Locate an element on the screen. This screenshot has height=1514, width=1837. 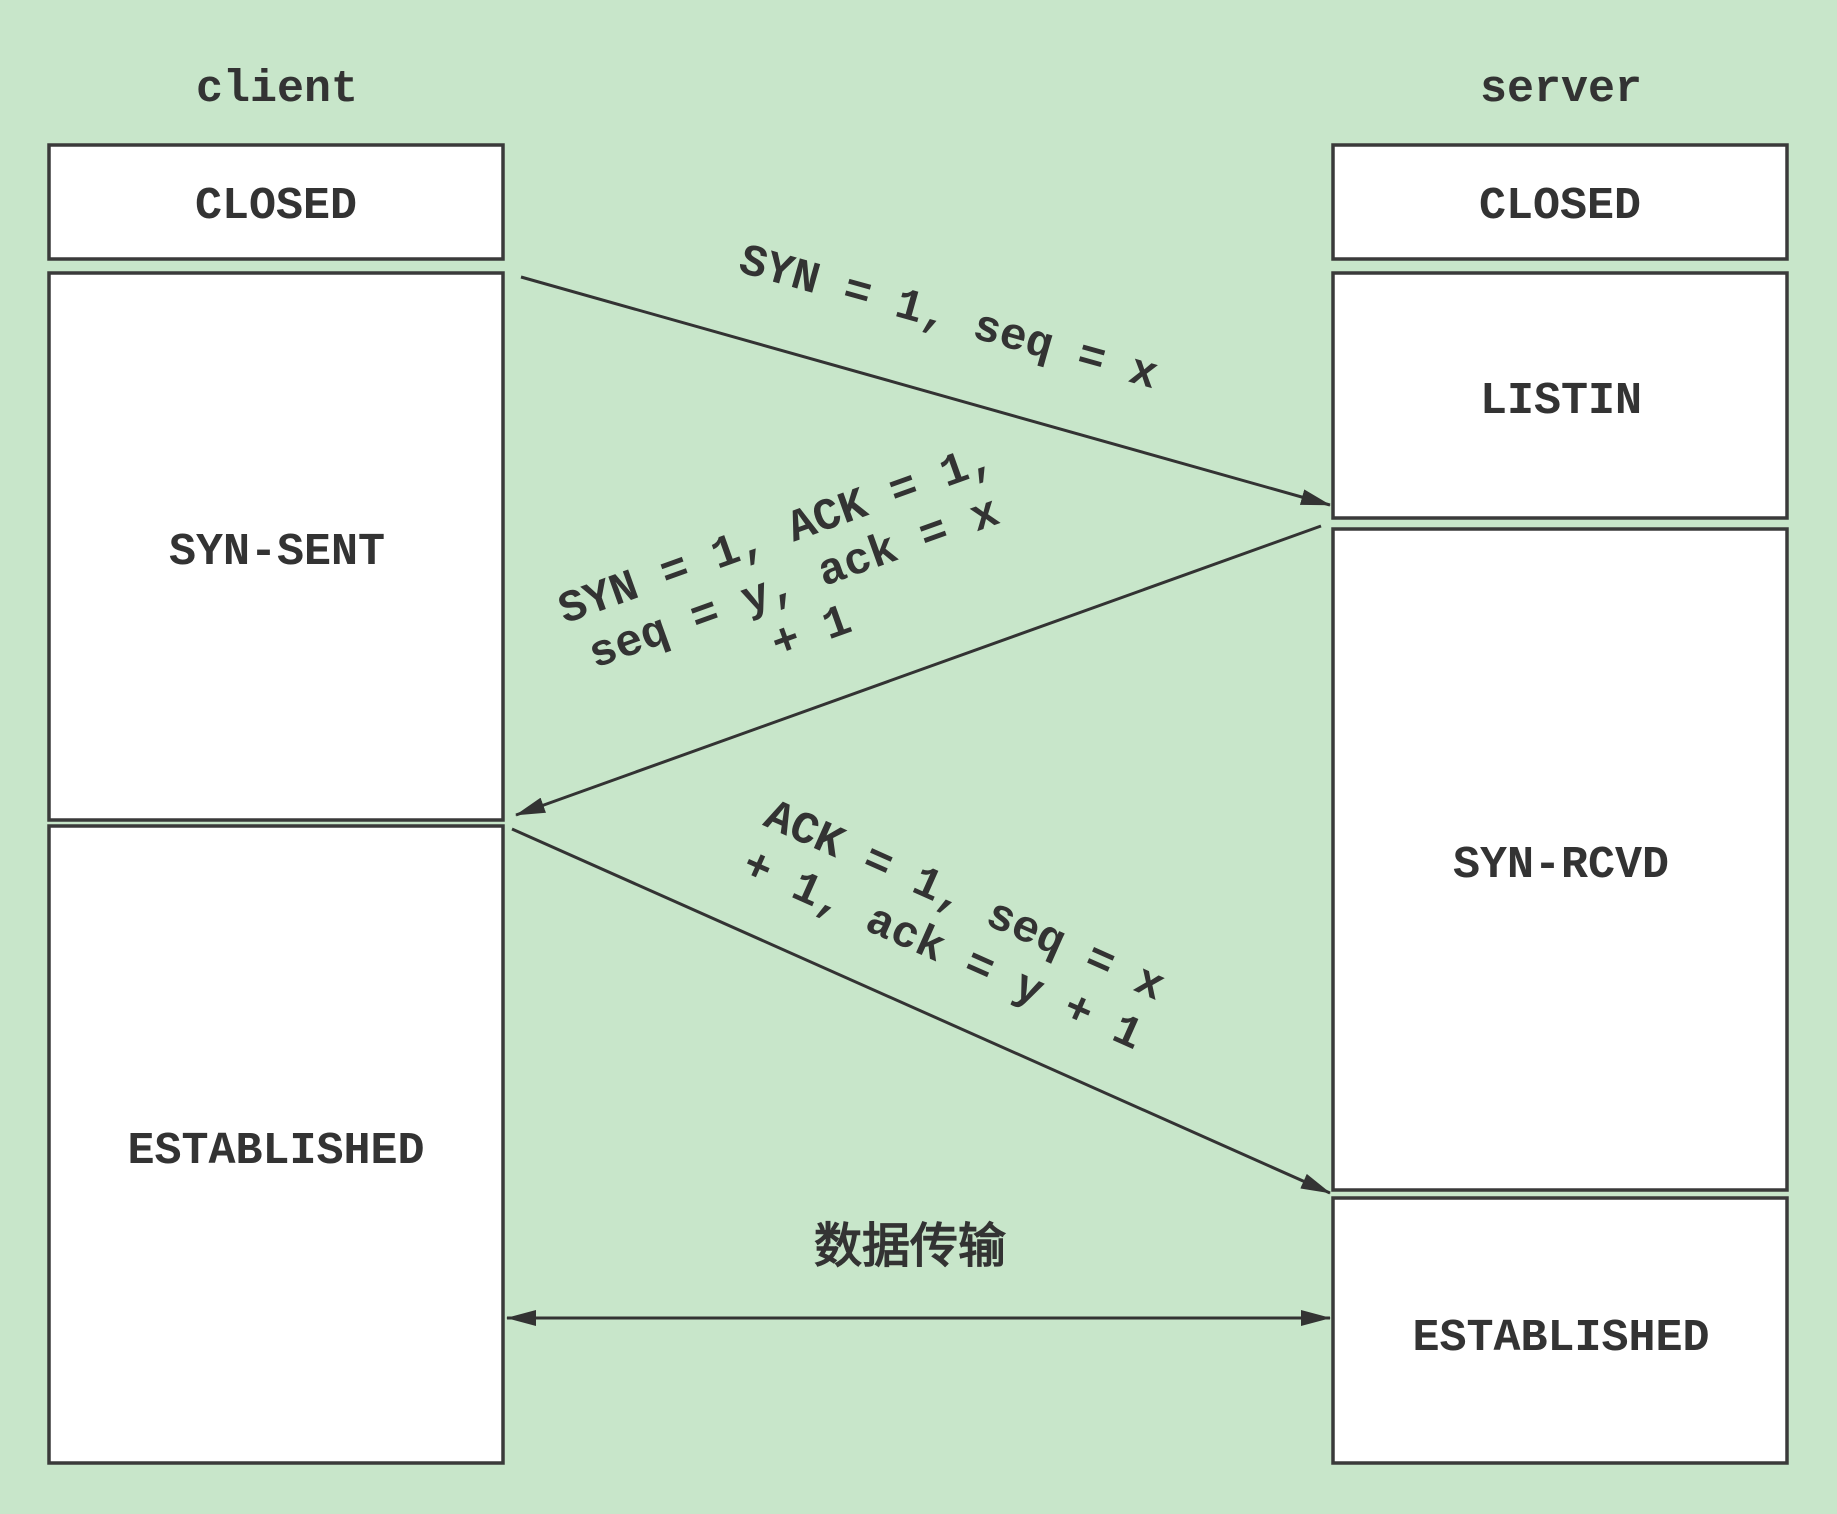
server-state-listen: LISTIN is located at coordinates (1560, 395).